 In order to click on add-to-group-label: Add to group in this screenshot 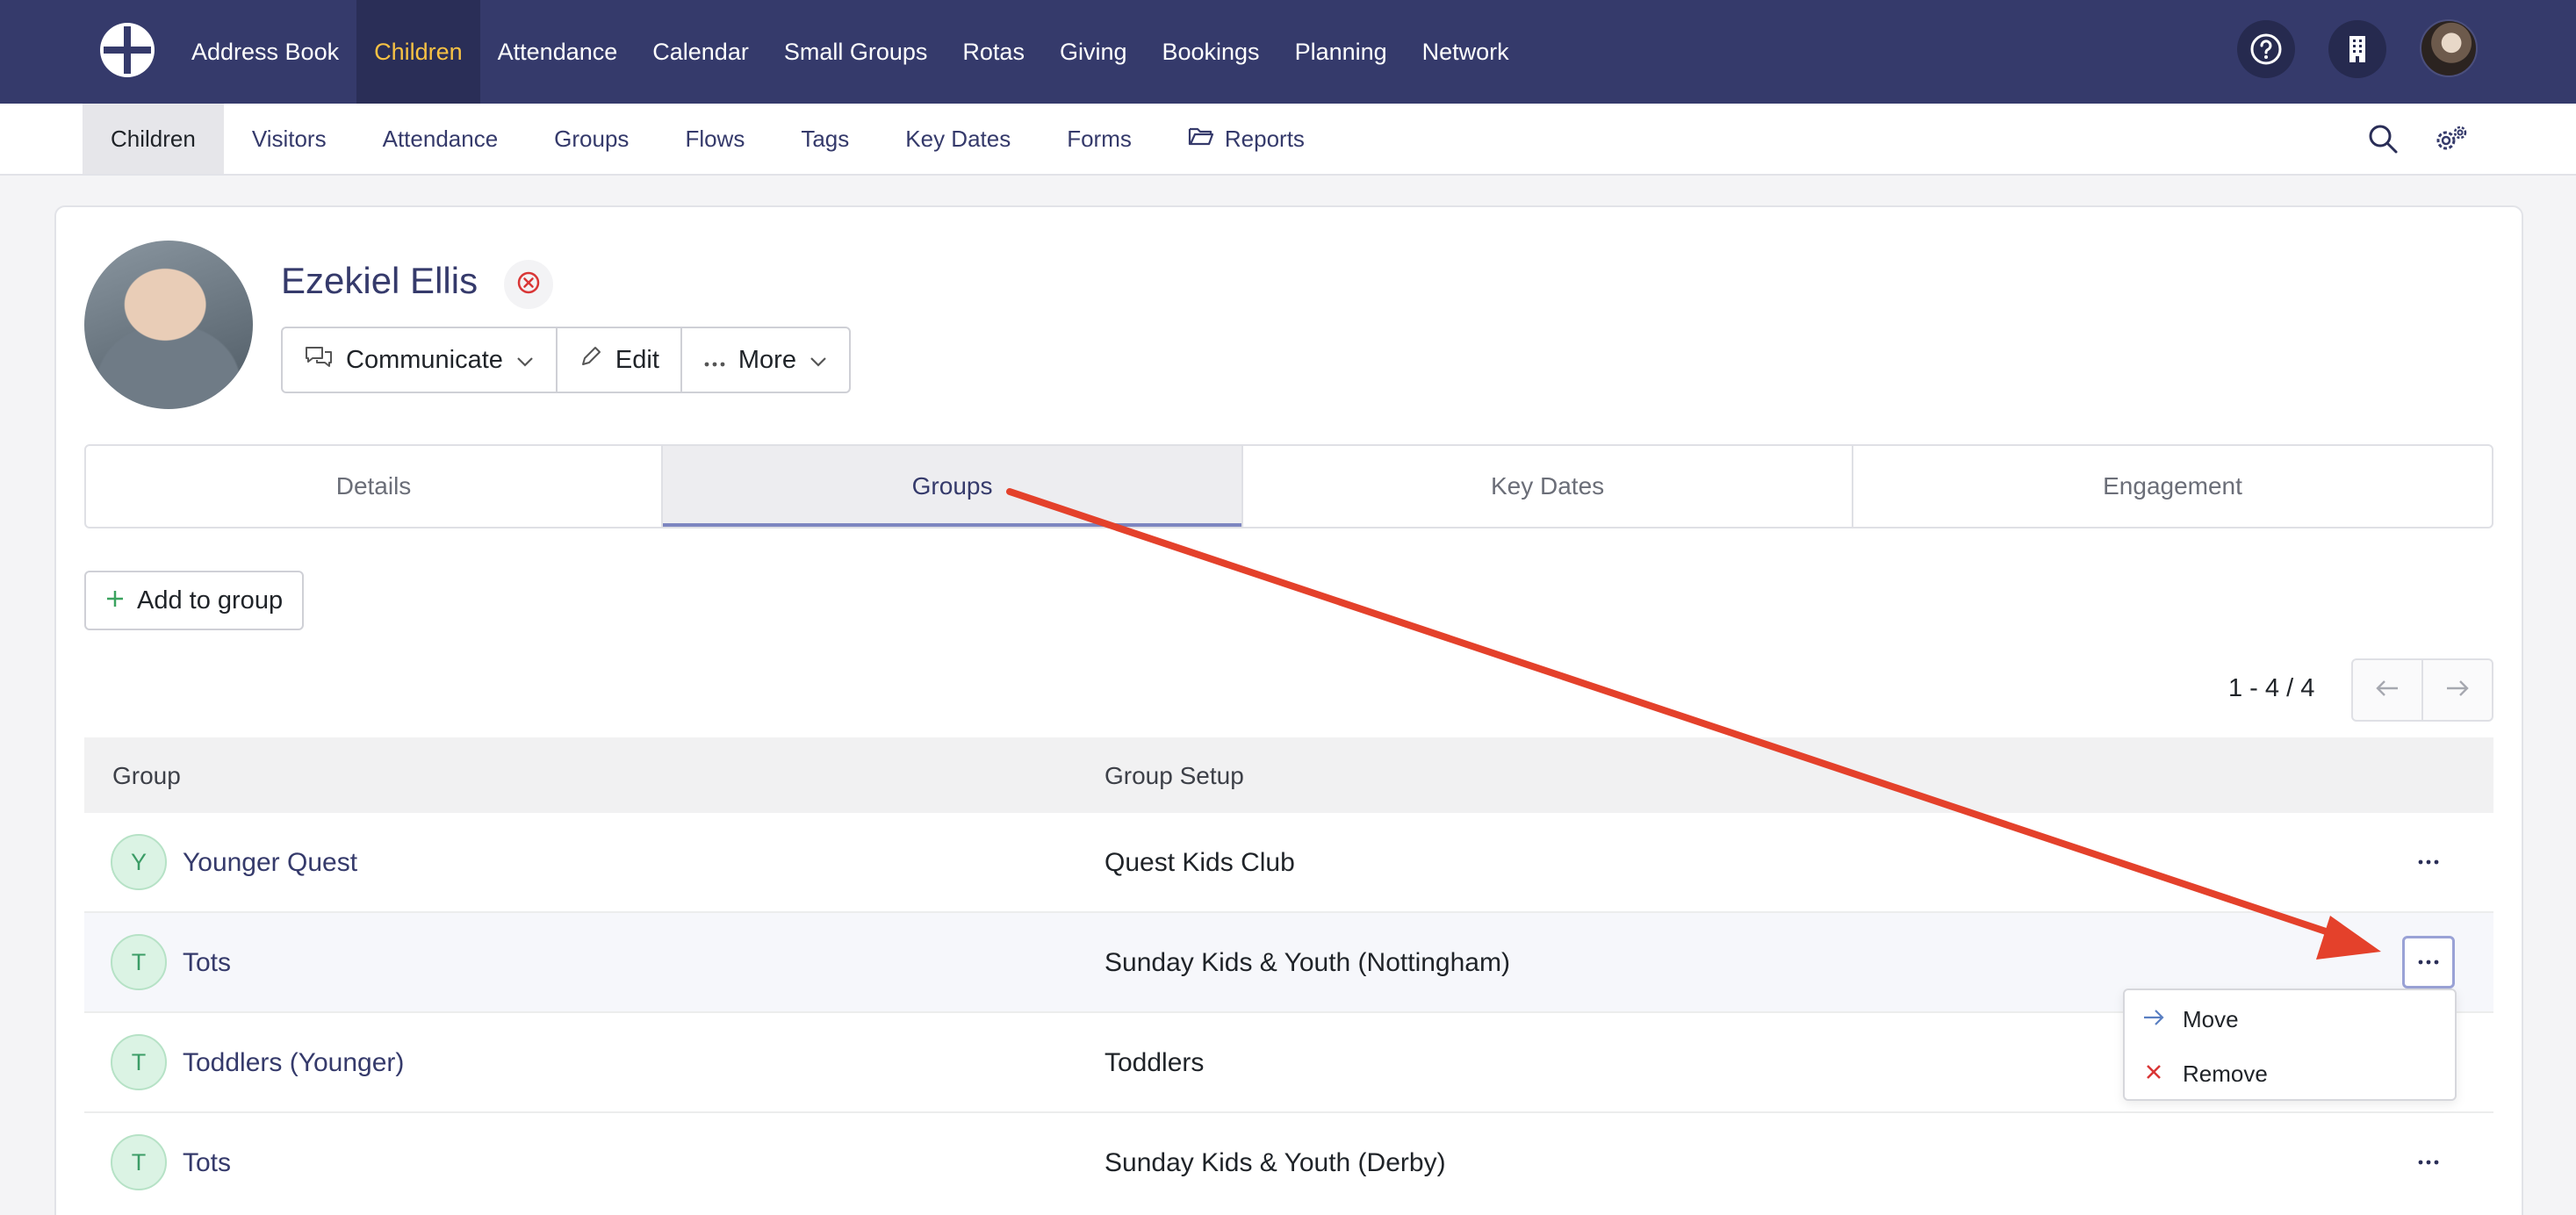, I will do `click(210, 600)`.